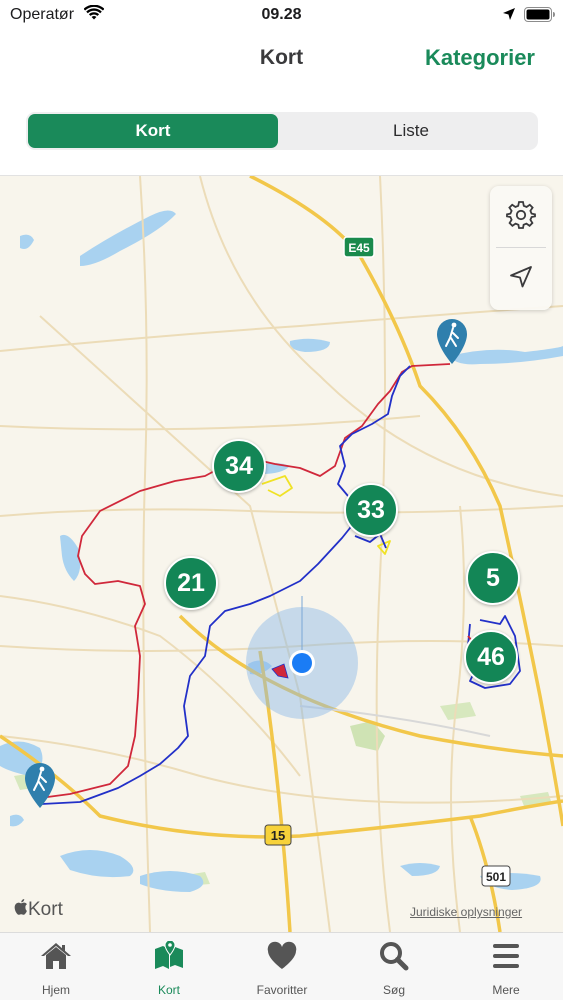 This screenshot has height=1000, width=563. I want to click on categories-button: Kategorier, so click(480, 58).